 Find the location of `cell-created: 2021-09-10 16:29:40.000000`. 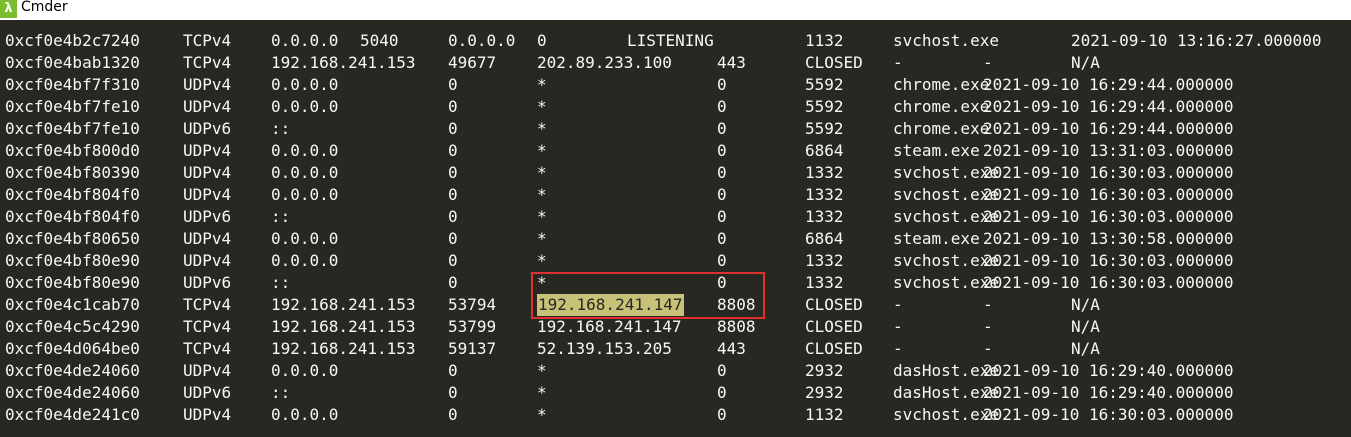

cell-created: 2021-09-10 16:29:40.000000 is located at coordinates (1108, 370).